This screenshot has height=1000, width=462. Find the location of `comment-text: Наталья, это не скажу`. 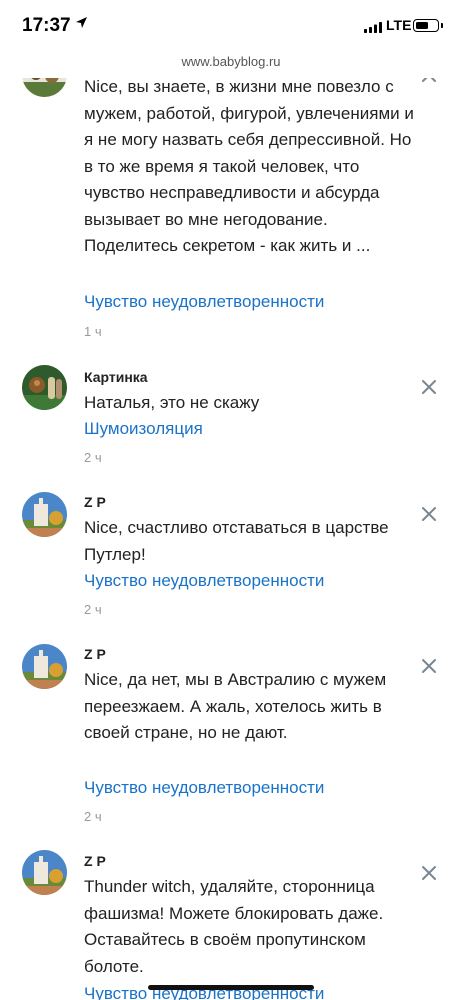

comment-text: Наталья, это не скажу is located at coordinates (172, 402).